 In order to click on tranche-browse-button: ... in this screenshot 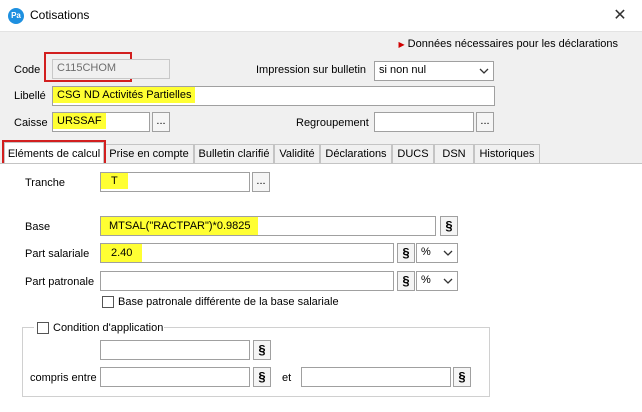, I will do `click(261, 182)`.